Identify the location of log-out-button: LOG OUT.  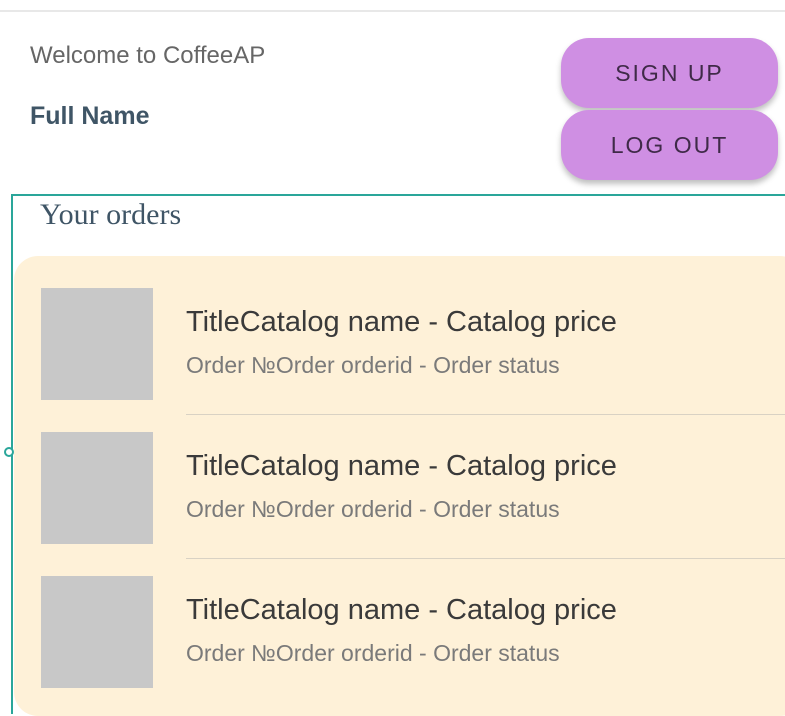
(669, 145).